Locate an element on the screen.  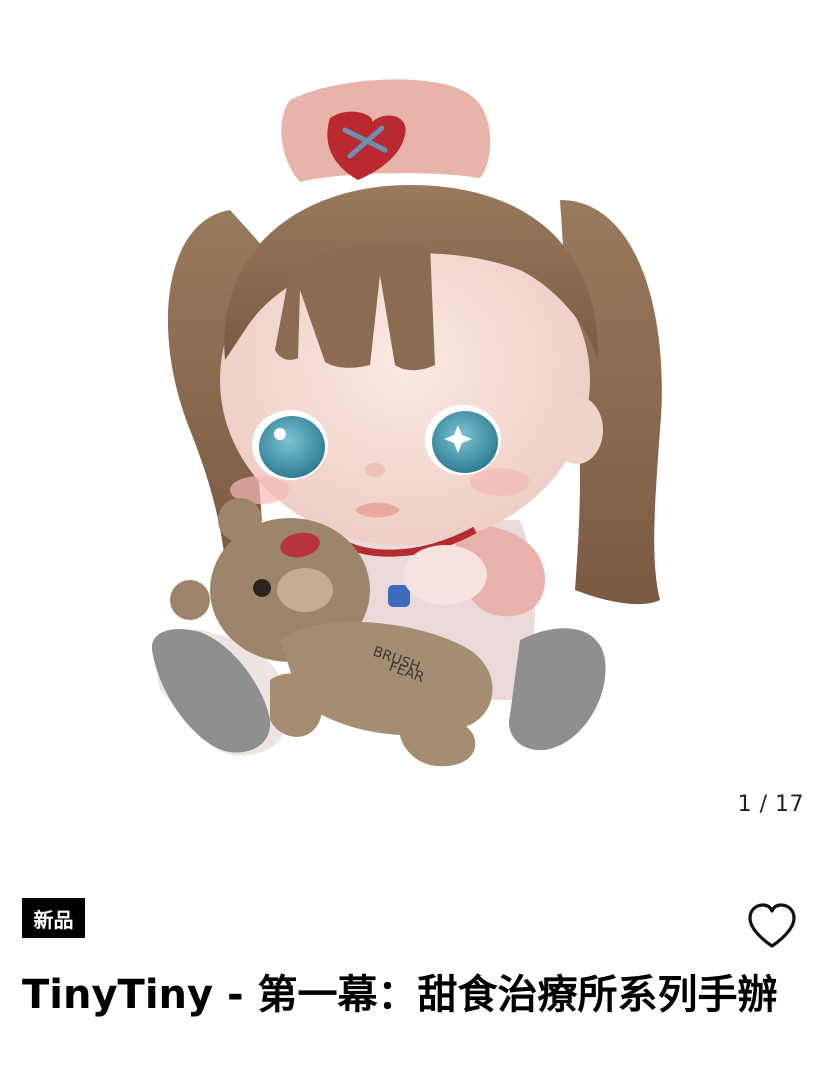
new-badge: 新品 is located at coordinates (53, 918).